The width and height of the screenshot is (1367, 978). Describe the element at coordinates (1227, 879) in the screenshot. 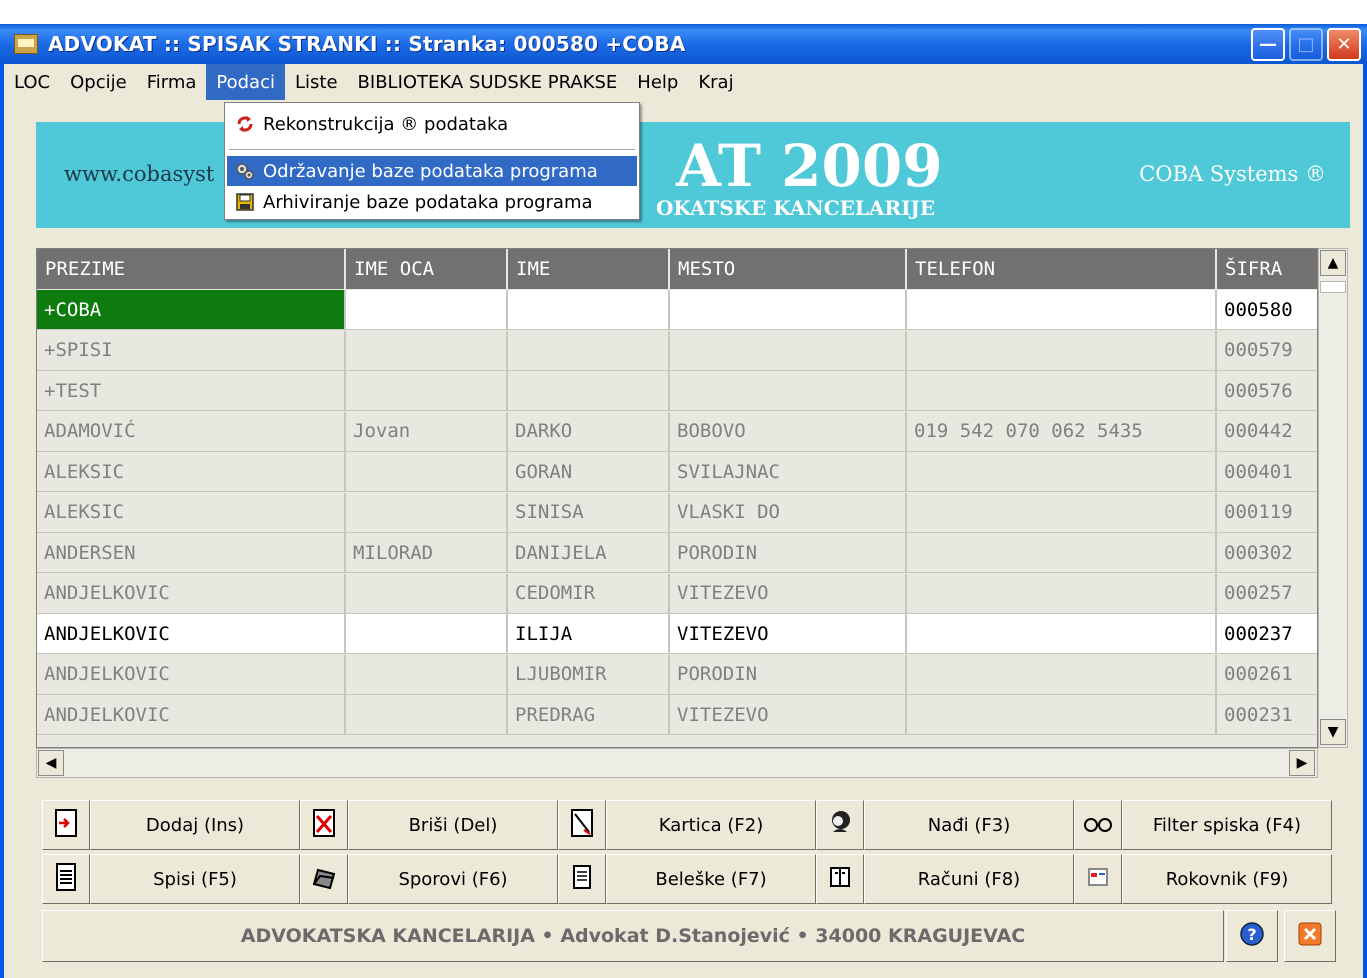

I see `rokovnik-button: Rokovnik (F9)` at that location.